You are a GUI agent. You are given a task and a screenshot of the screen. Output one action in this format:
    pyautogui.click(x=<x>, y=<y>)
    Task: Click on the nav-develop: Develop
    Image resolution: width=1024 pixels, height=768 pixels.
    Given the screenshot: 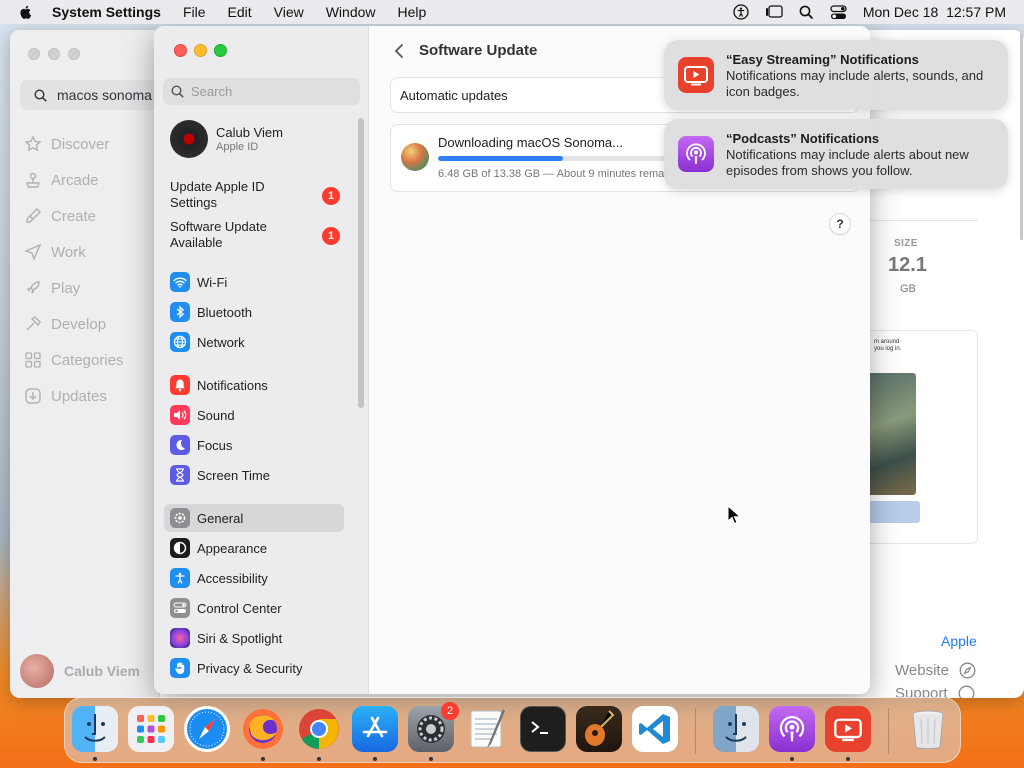 What is the action you would take?
    pyautogui.click(x=65, y=324)
    